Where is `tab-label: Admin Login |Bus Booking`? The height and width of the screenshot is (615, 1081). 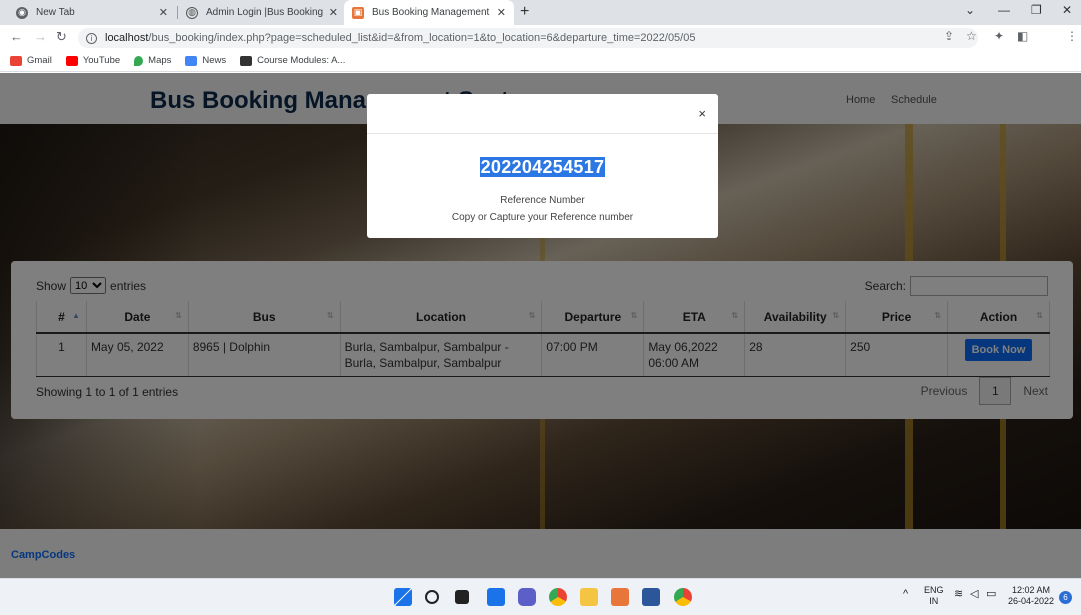
tab-label: Admin Login |Bus Booking is located at coordinates (264, 12).